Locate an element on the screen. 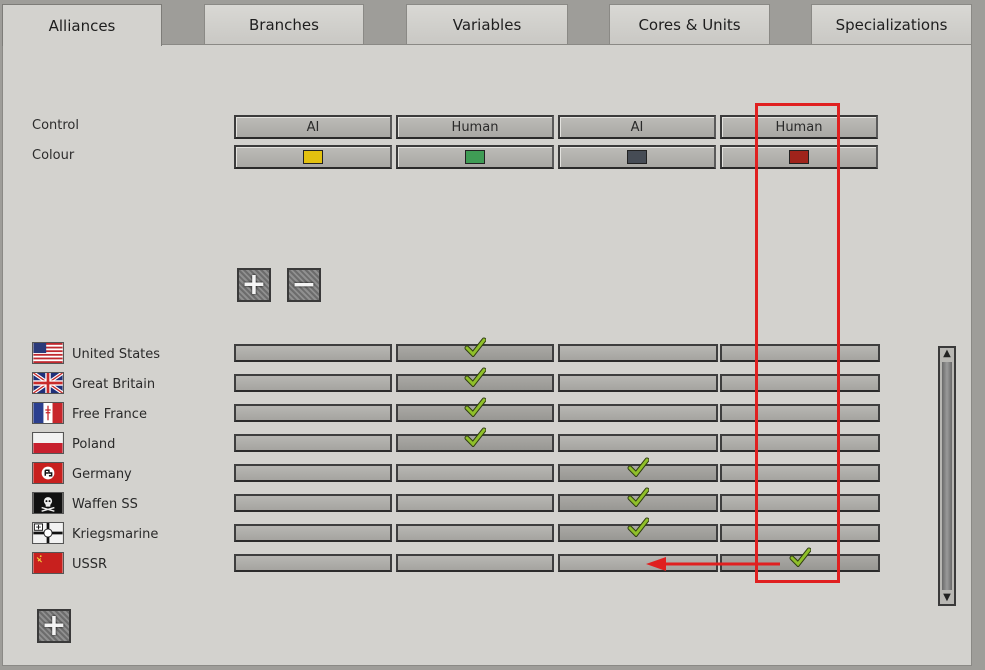  tab-label: Alliances is located at coordinates (82, 25).